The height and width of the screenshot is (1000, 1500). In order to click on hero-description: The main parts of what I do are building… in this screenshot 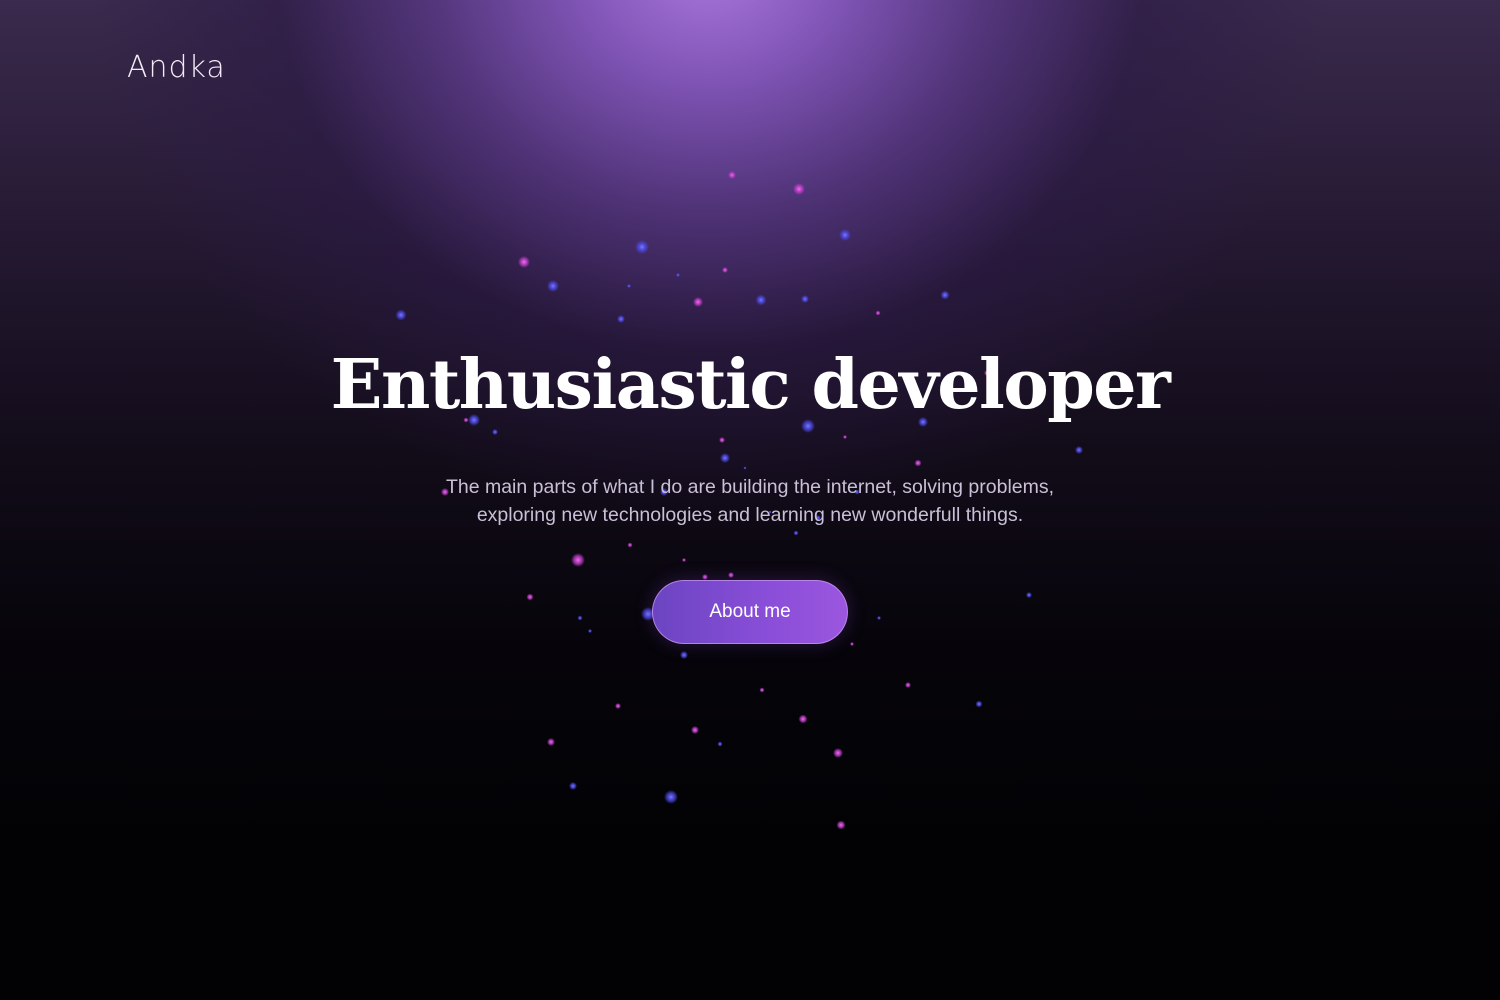, I will do `click(750, 501)`.